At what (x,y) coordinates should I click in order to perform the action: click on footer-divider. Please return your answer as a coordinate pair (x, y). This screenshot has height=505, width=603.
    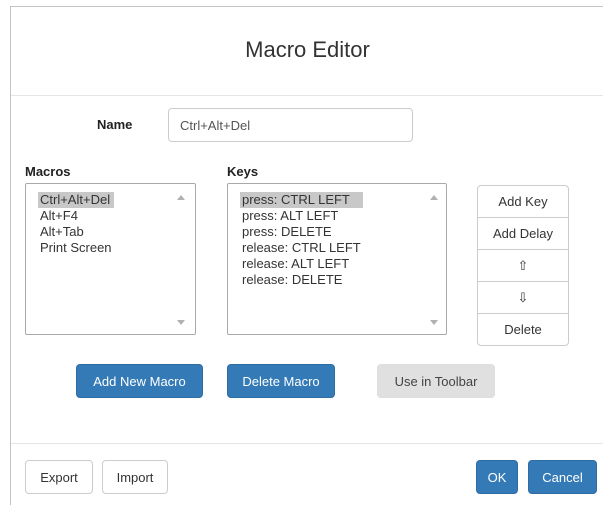
    Looking at the image, I should click on (307, 443).